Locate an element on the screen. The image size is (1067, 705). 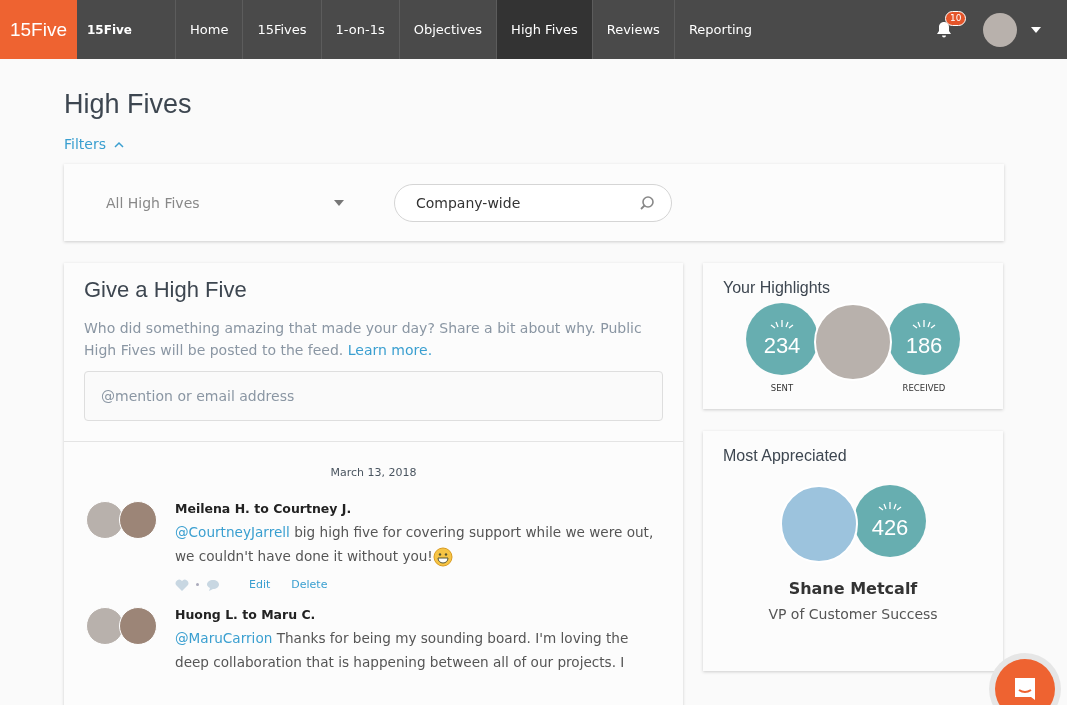
post-message: @CourtneyJarrell big high five for covering support while we were out, we couldn't have done it without you! is located at coordinates (415, 544).